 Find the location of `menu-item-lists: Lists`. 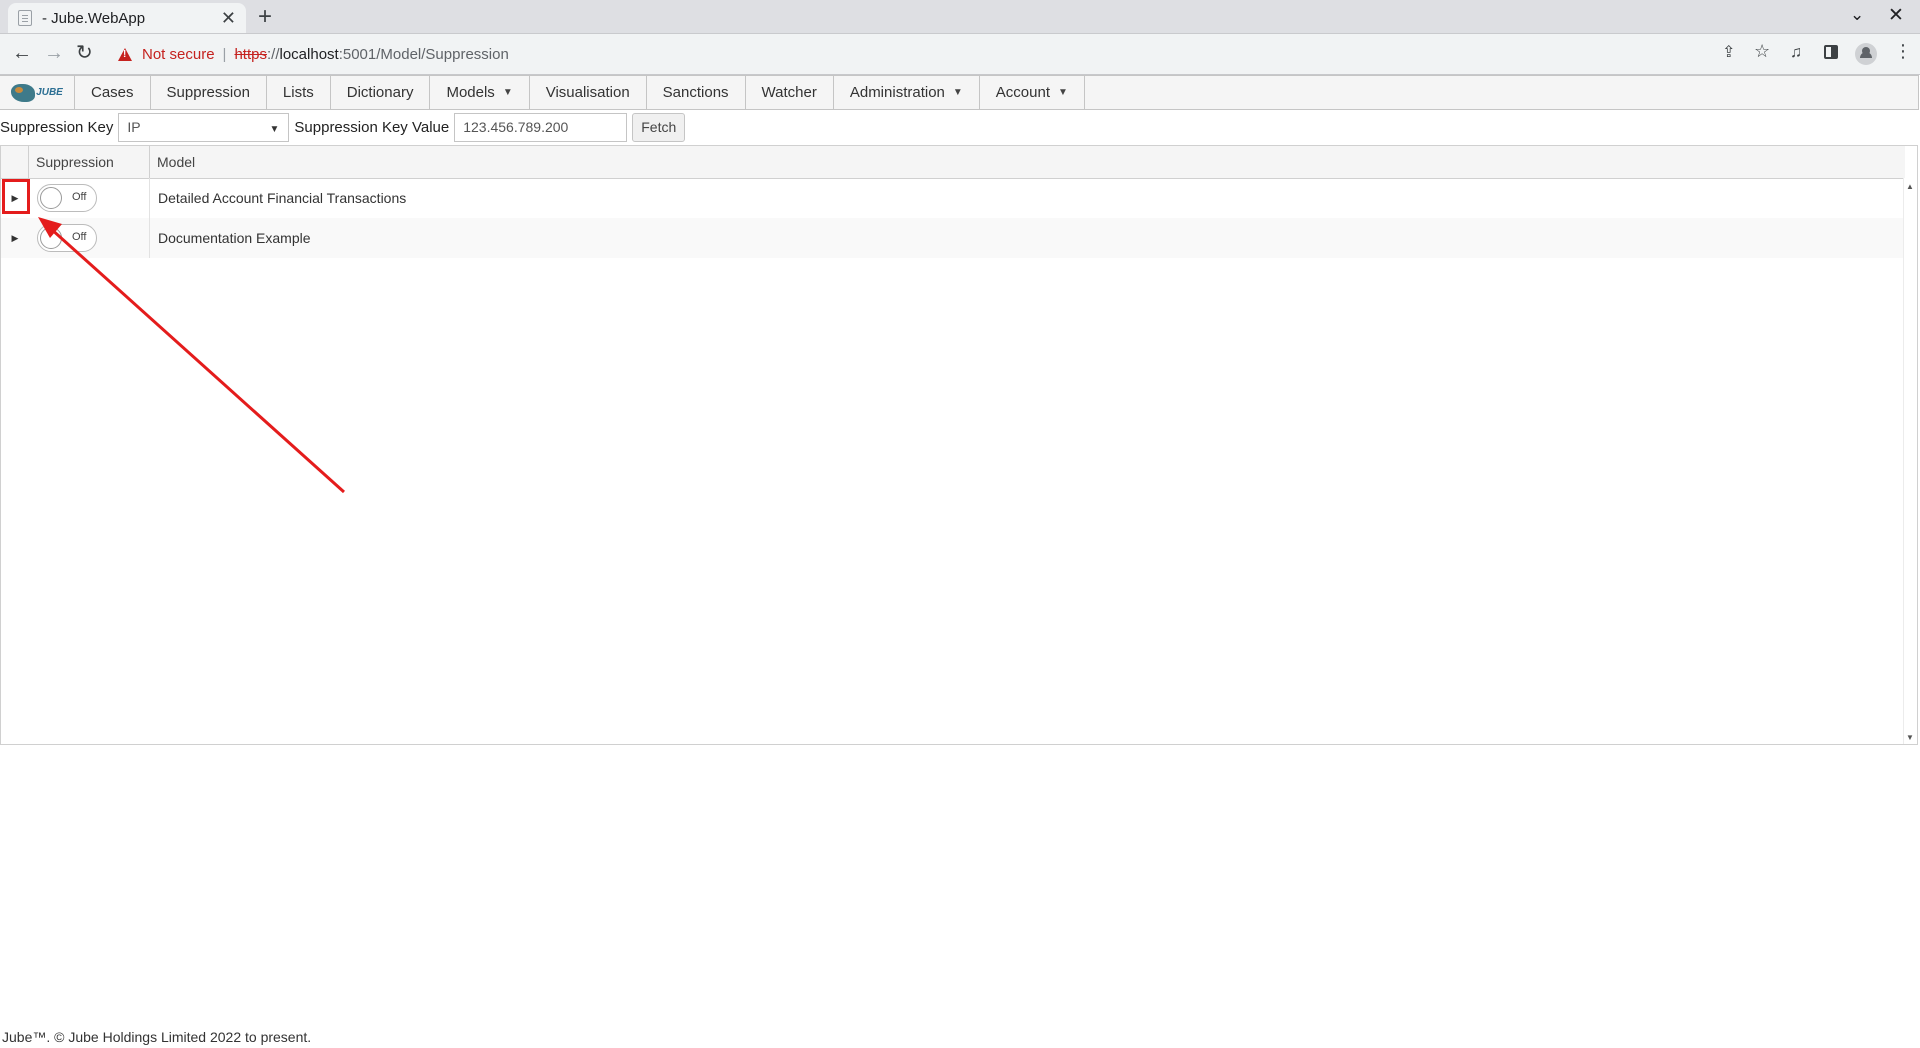

menu-item-lists: Lists is located at coordinates (299, 92).